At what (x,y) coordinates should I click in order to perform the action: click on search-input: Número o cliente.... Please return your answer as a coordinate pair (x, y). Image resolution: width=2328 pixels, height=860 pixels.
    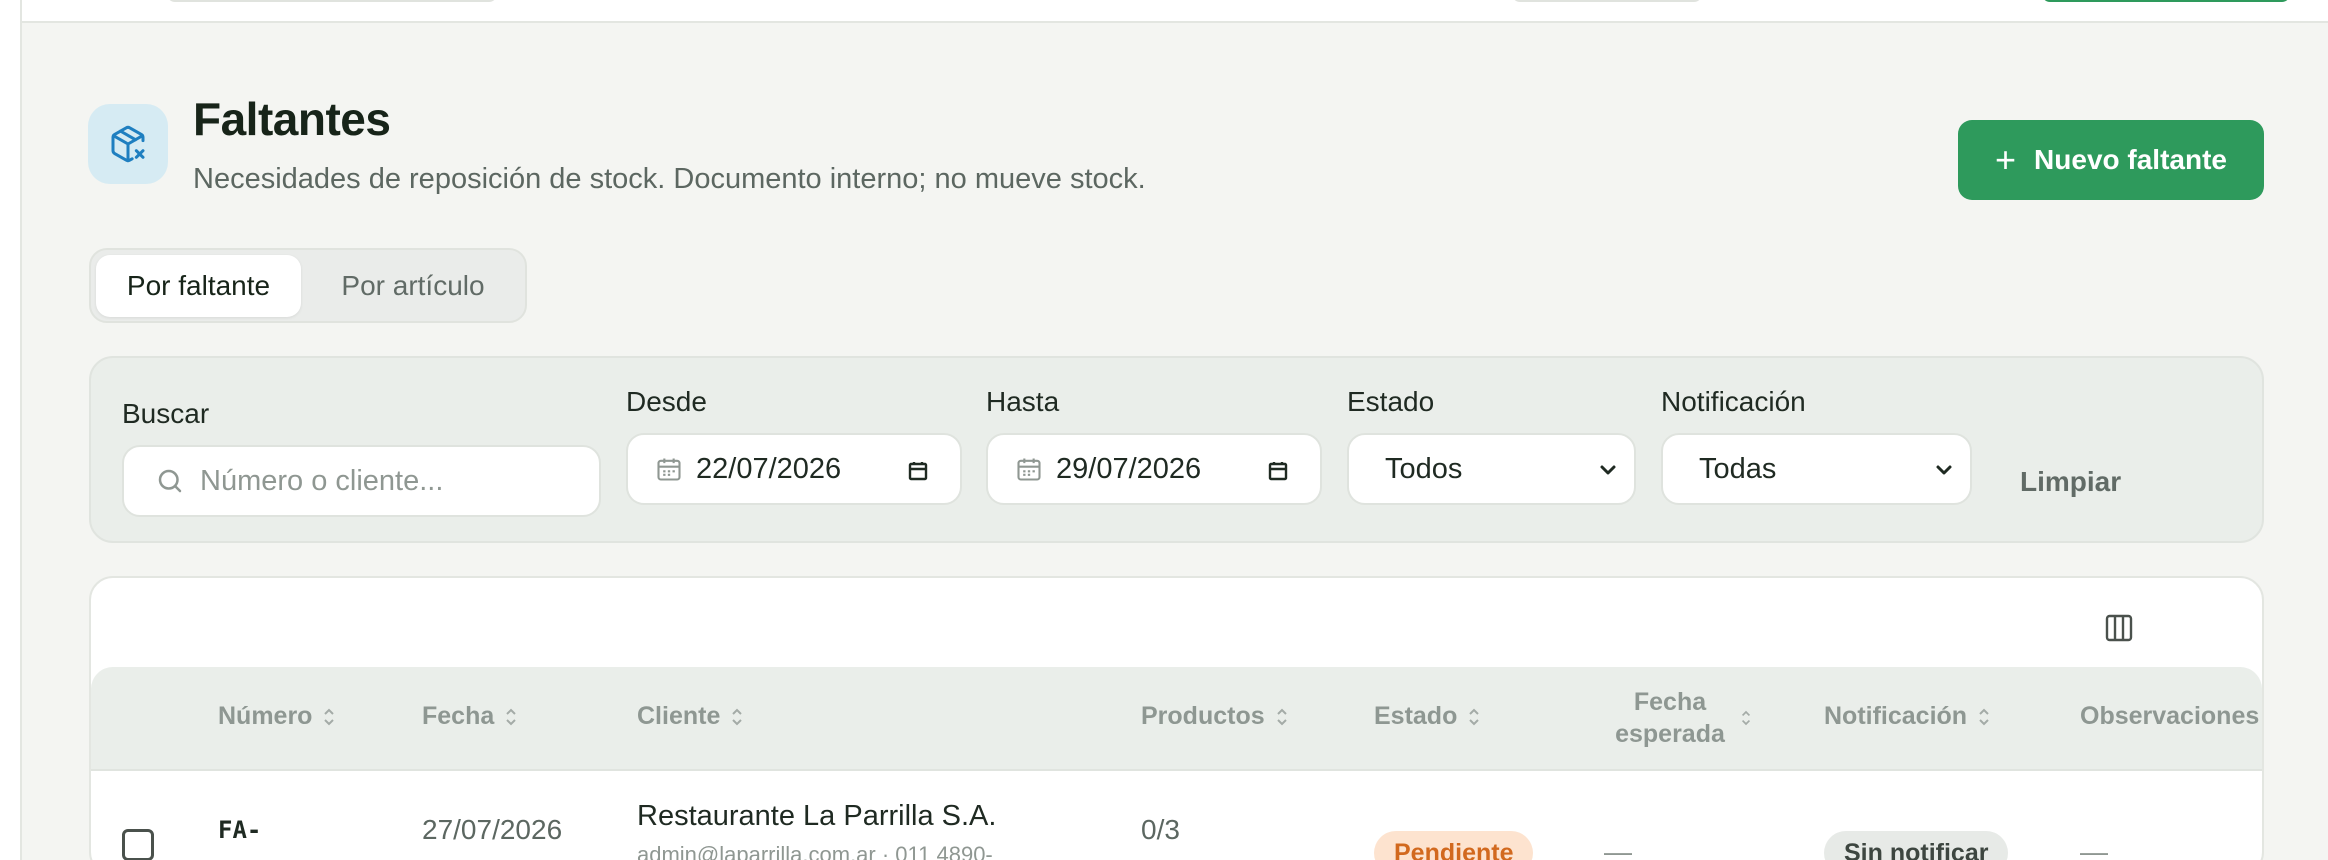
    Looking at the image, I should click on (361, 481).